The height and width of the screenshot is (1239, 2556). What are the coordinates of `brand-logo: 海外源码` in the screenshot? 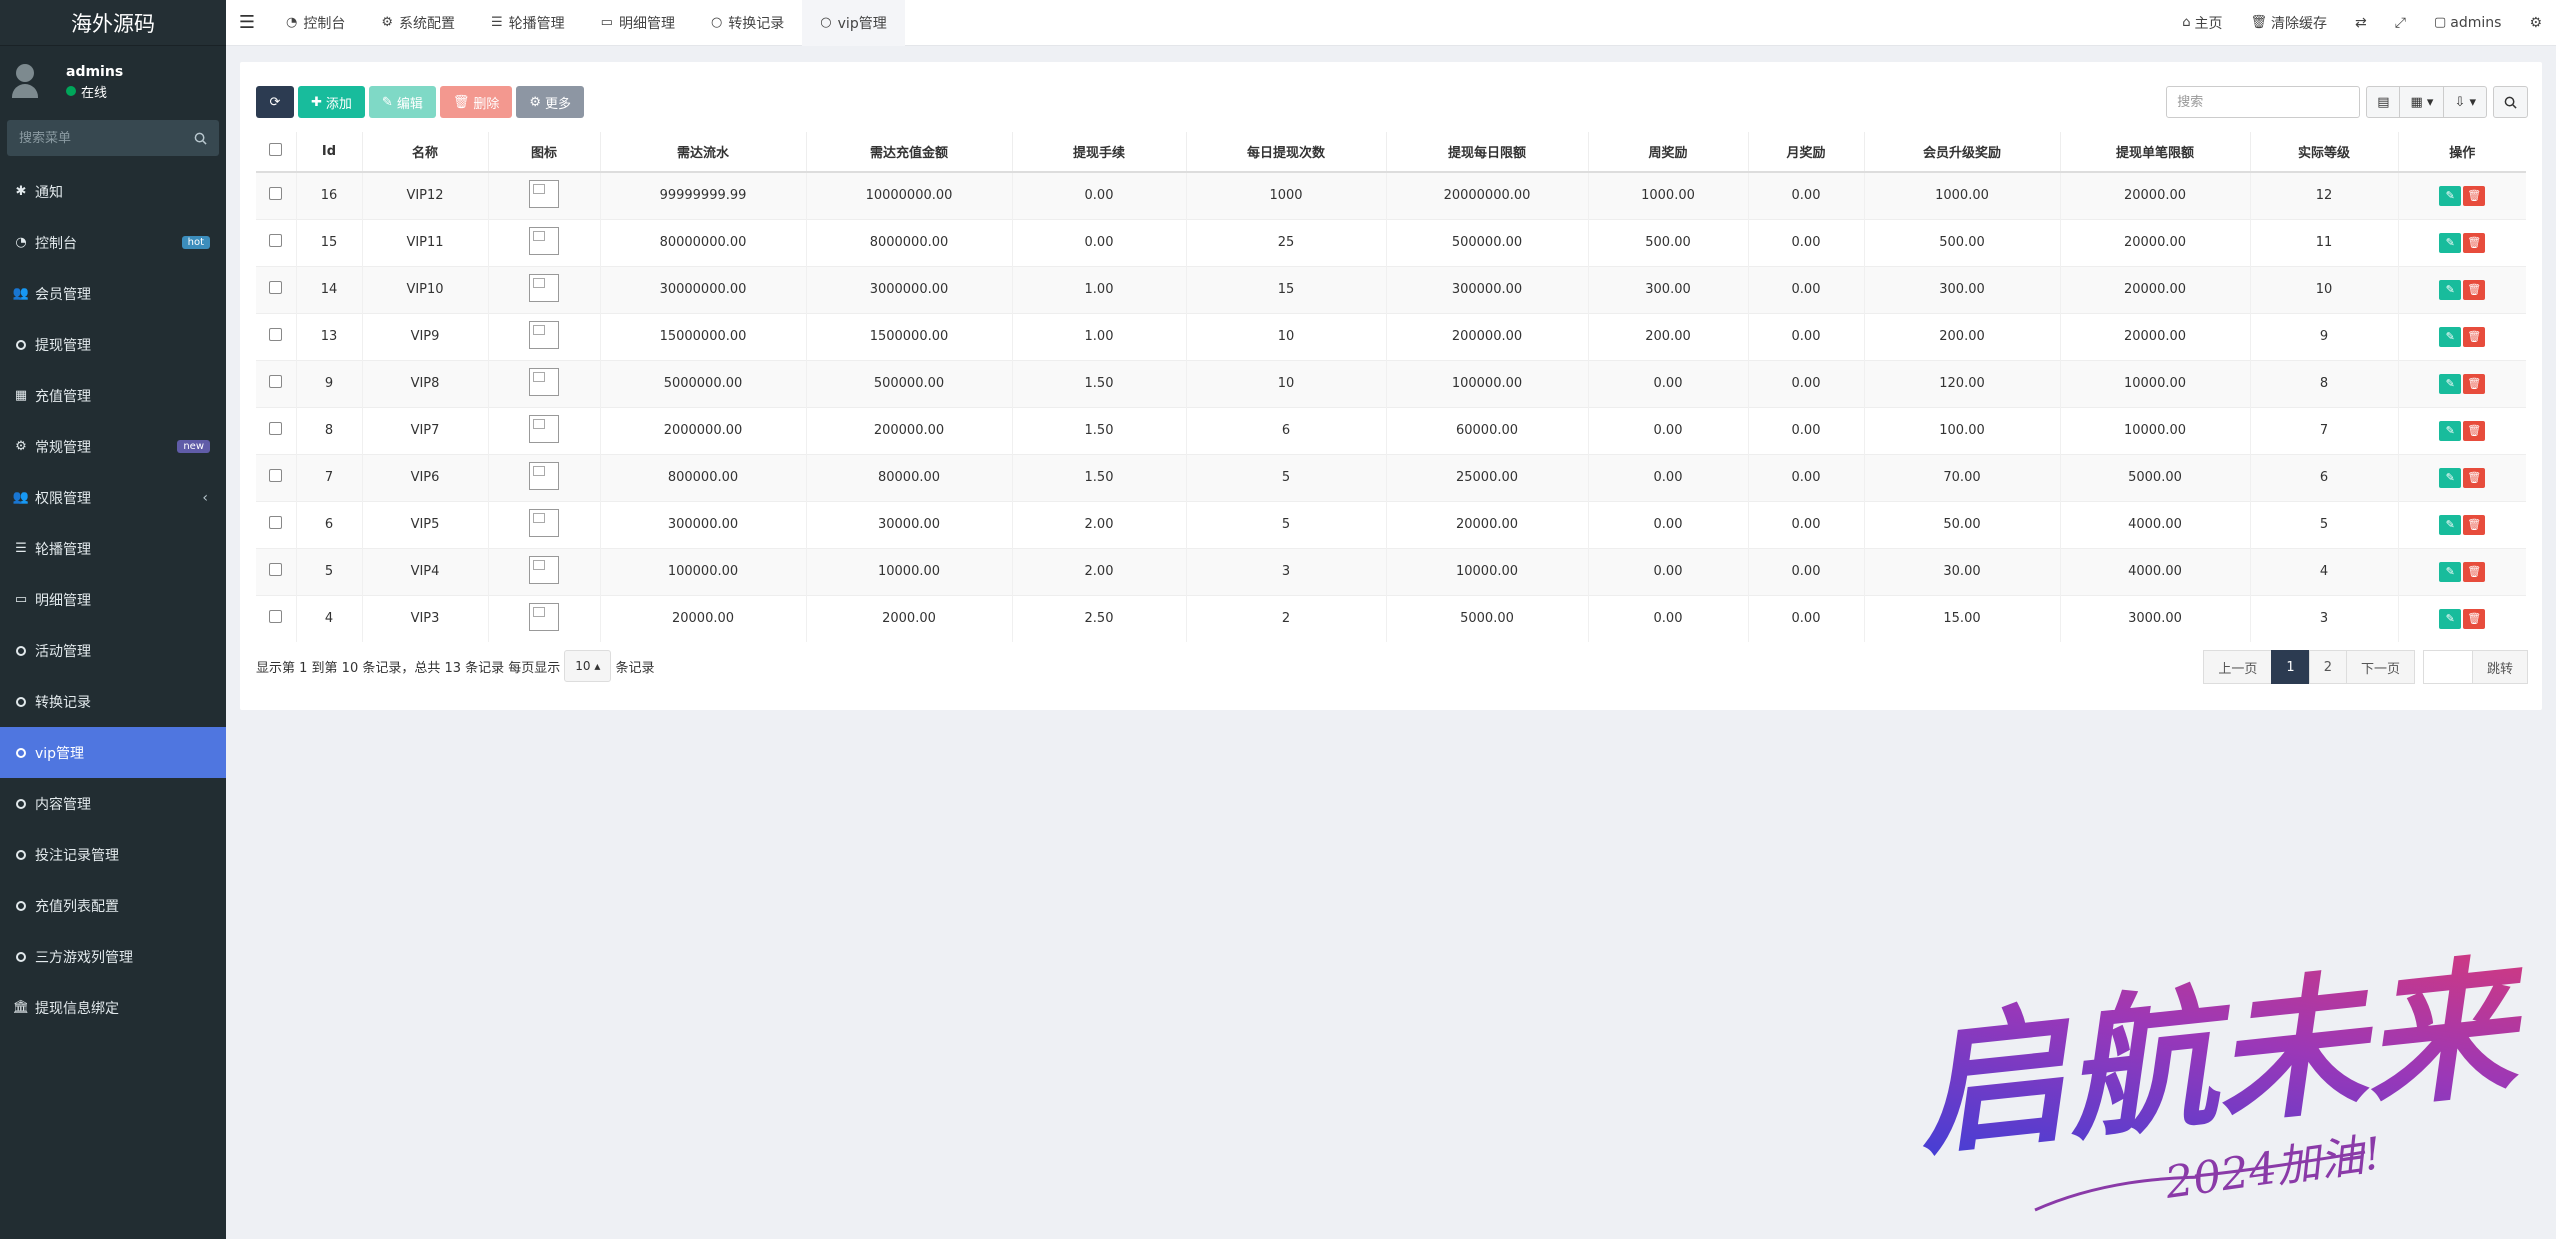 It's located at (113, 23).